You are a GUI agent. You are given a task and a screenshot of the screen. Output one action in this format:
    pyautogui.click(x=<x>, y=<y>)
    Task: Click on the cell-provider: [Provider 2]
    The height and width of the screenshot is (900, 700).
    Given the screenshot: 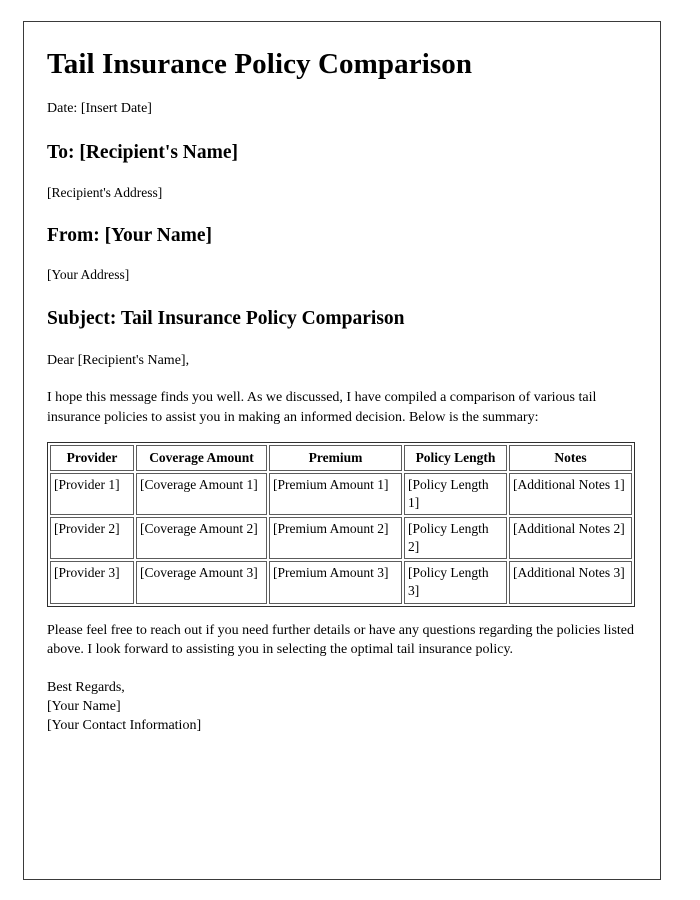 What is the action you would take?
    pyautogui.click(x=92, y=538)
    